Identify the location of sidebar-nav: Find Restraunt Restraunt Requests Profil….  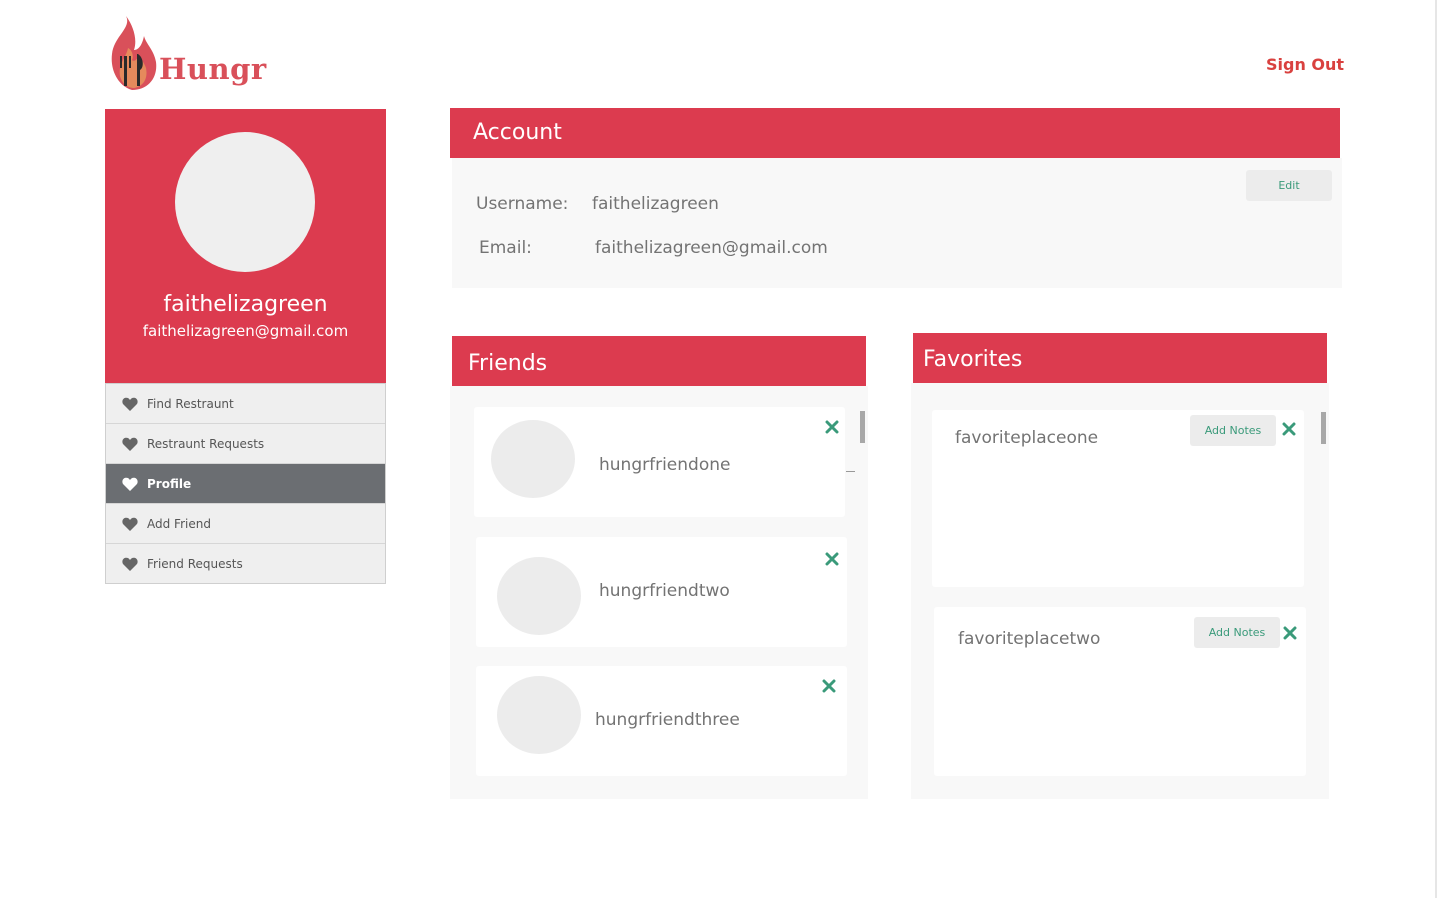
(245, 483).